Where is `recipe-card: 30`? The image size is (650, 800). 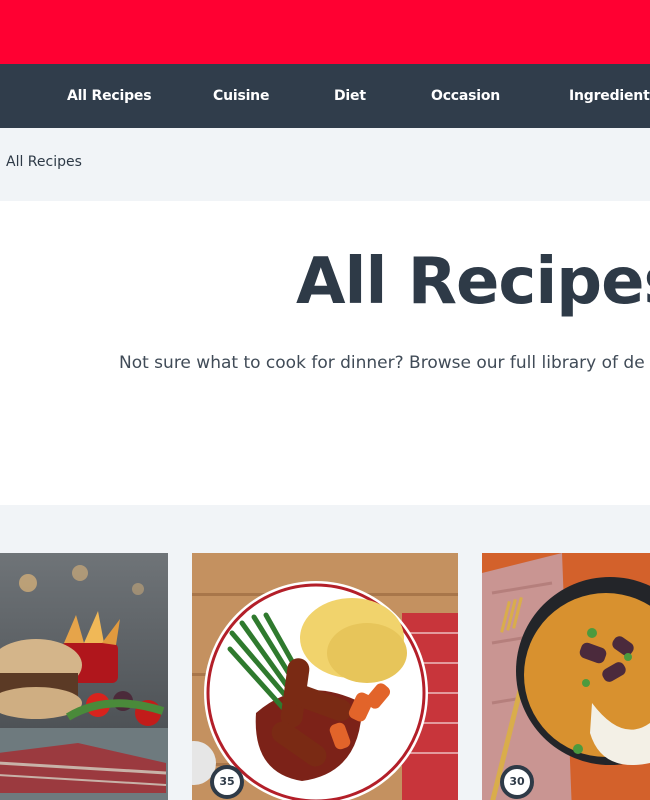 recipe-card: 30 is located at coordinates (566, 676).